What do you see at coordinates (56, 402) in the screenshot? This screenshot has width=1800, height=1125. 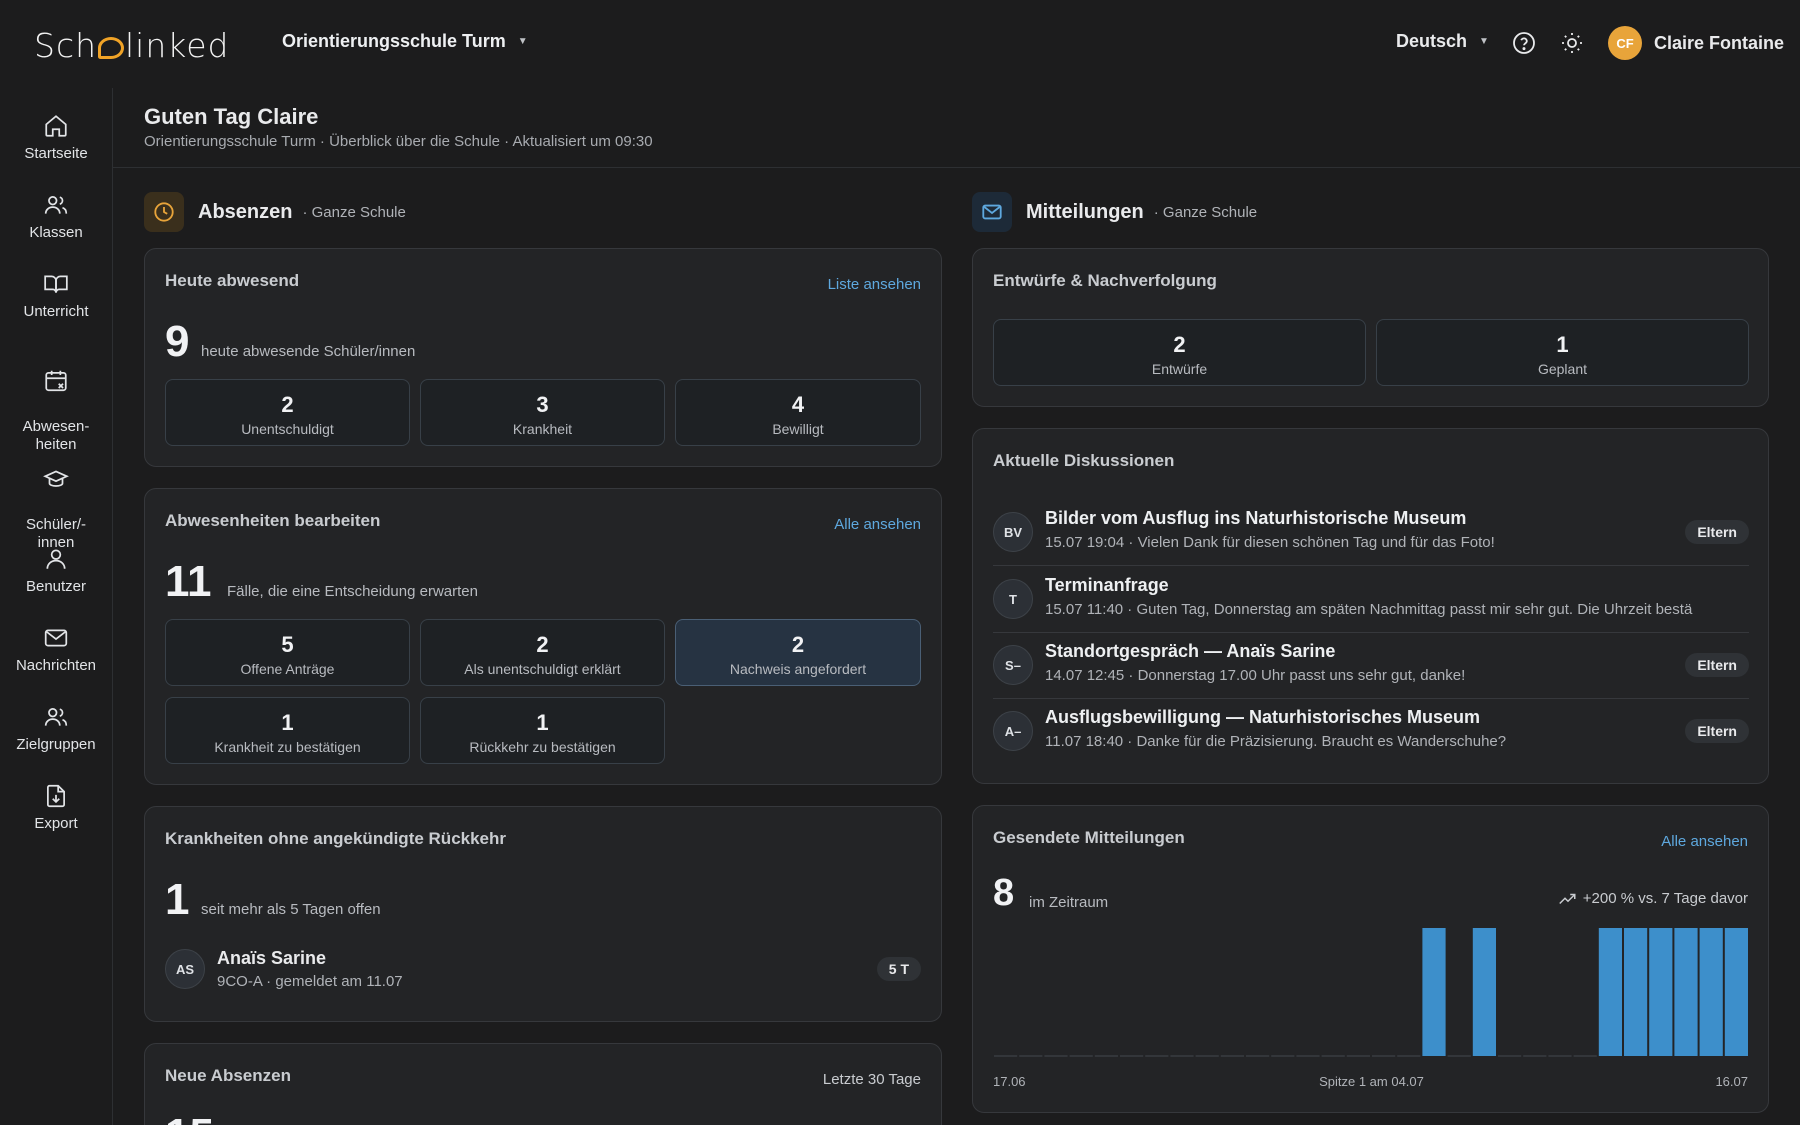 I see `sidebar-item-abwesenheiten: Abwesen- heiten` at bounding box center [56, 402].